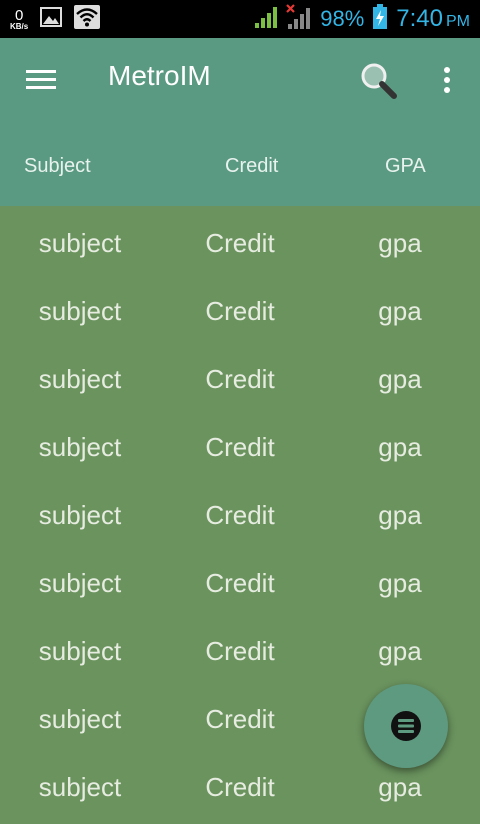 Image resolution: width=480 pixels, height=824 pixels. What do you see at coordinates (252, 166) in the screenshot?
I see `column-header-credit: Credit` at bounding box center [252, 166].